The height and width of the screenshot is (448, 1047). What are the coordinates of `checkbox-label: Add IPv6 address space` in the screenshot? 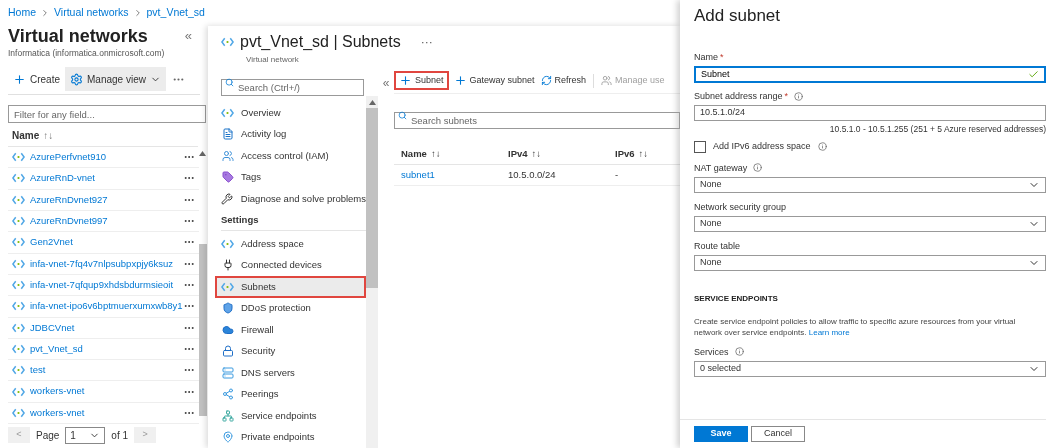 It's located at (762, 146).